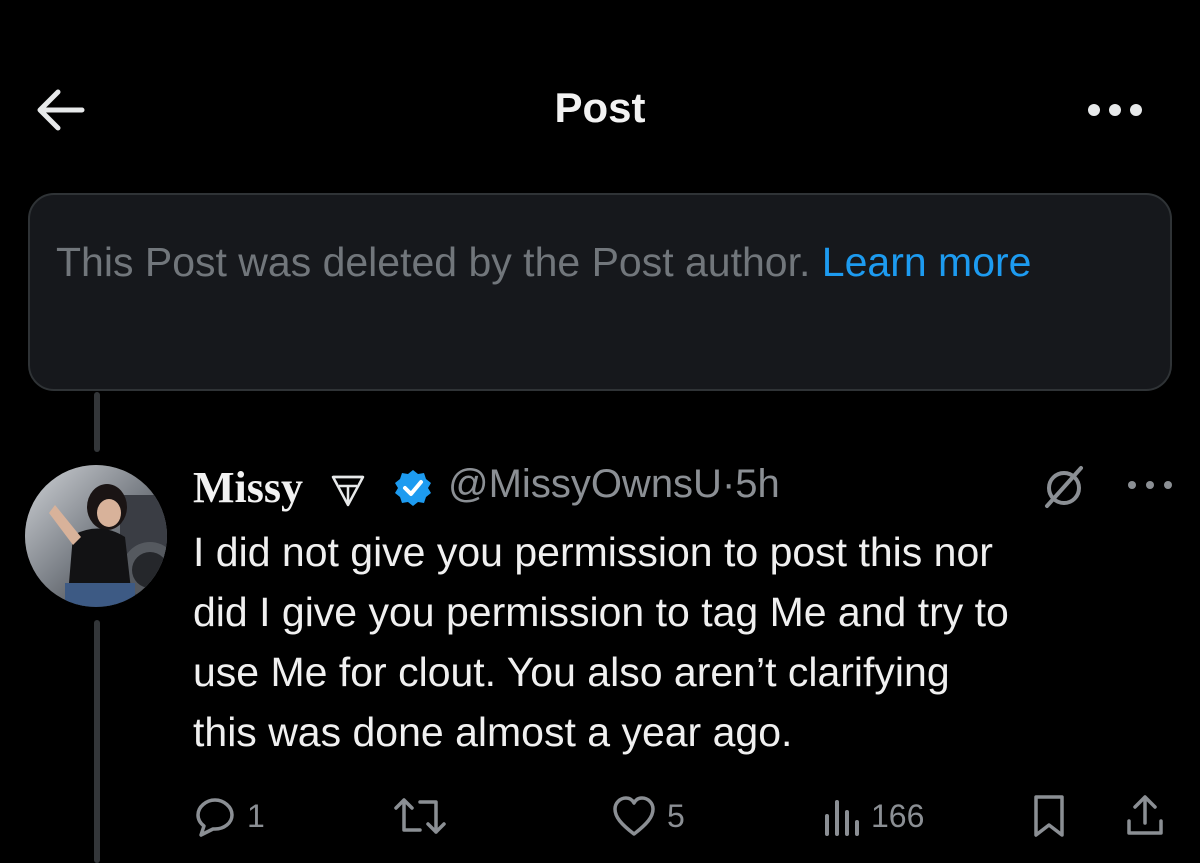  Describe the element at coordinates (215, 817) in the screenshot. I see `reply-icon` at that location.